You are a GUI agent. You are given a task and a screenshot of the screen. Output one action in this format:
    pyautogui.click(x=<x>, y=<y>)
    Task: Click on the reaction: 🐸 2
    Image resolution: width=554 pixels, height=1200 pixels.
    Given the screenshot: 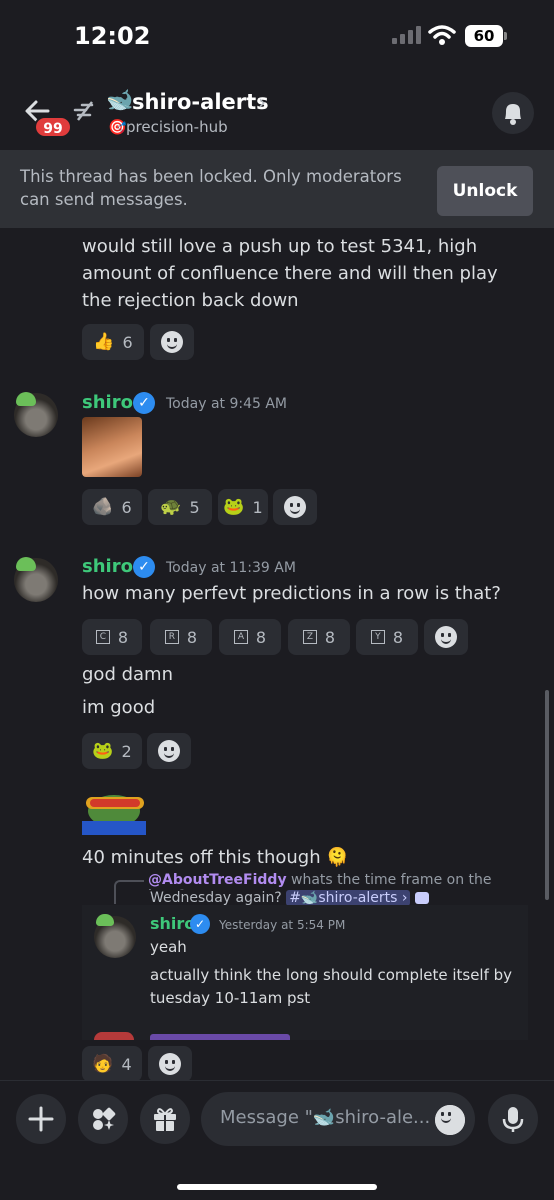 What is the action you would take?
    pyautogui.click(x=112, y=751)
    